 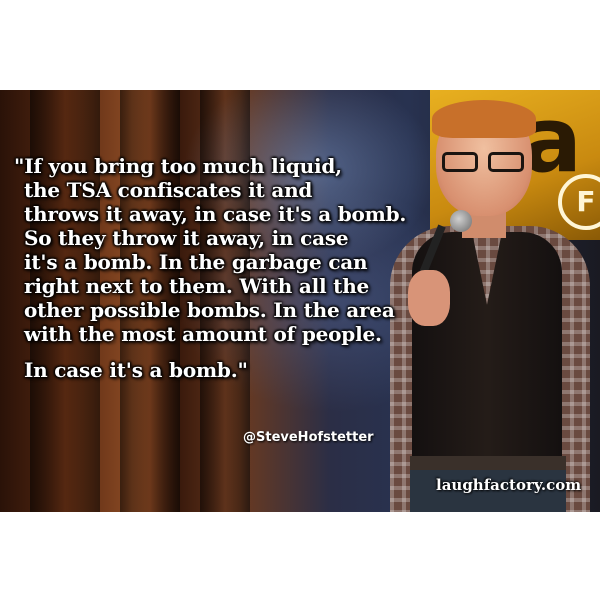 What do you see at coordinates (136, 370) in the screenshot?
I see `quote-line: In case it's a bomb."` at bounding box center [136, 370].